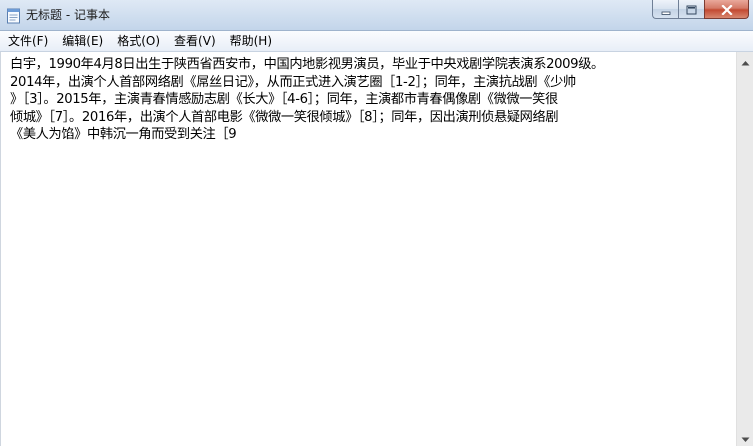  I want to click on close-icon, so click(726, 9).